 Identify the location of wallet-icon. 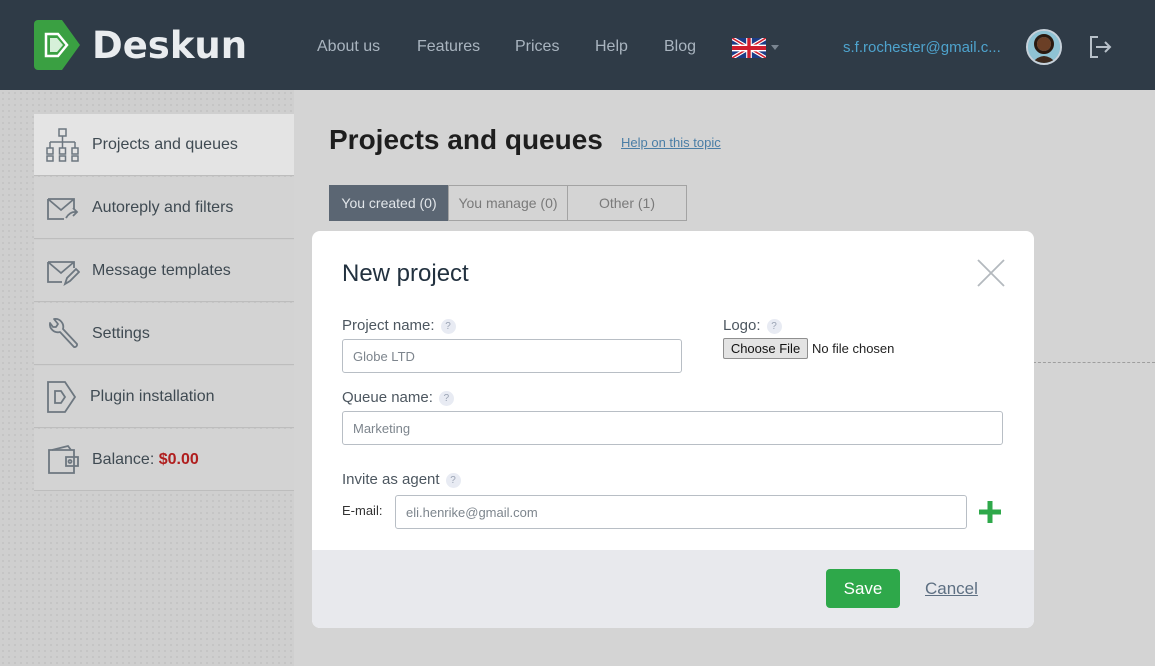
(63, 459).